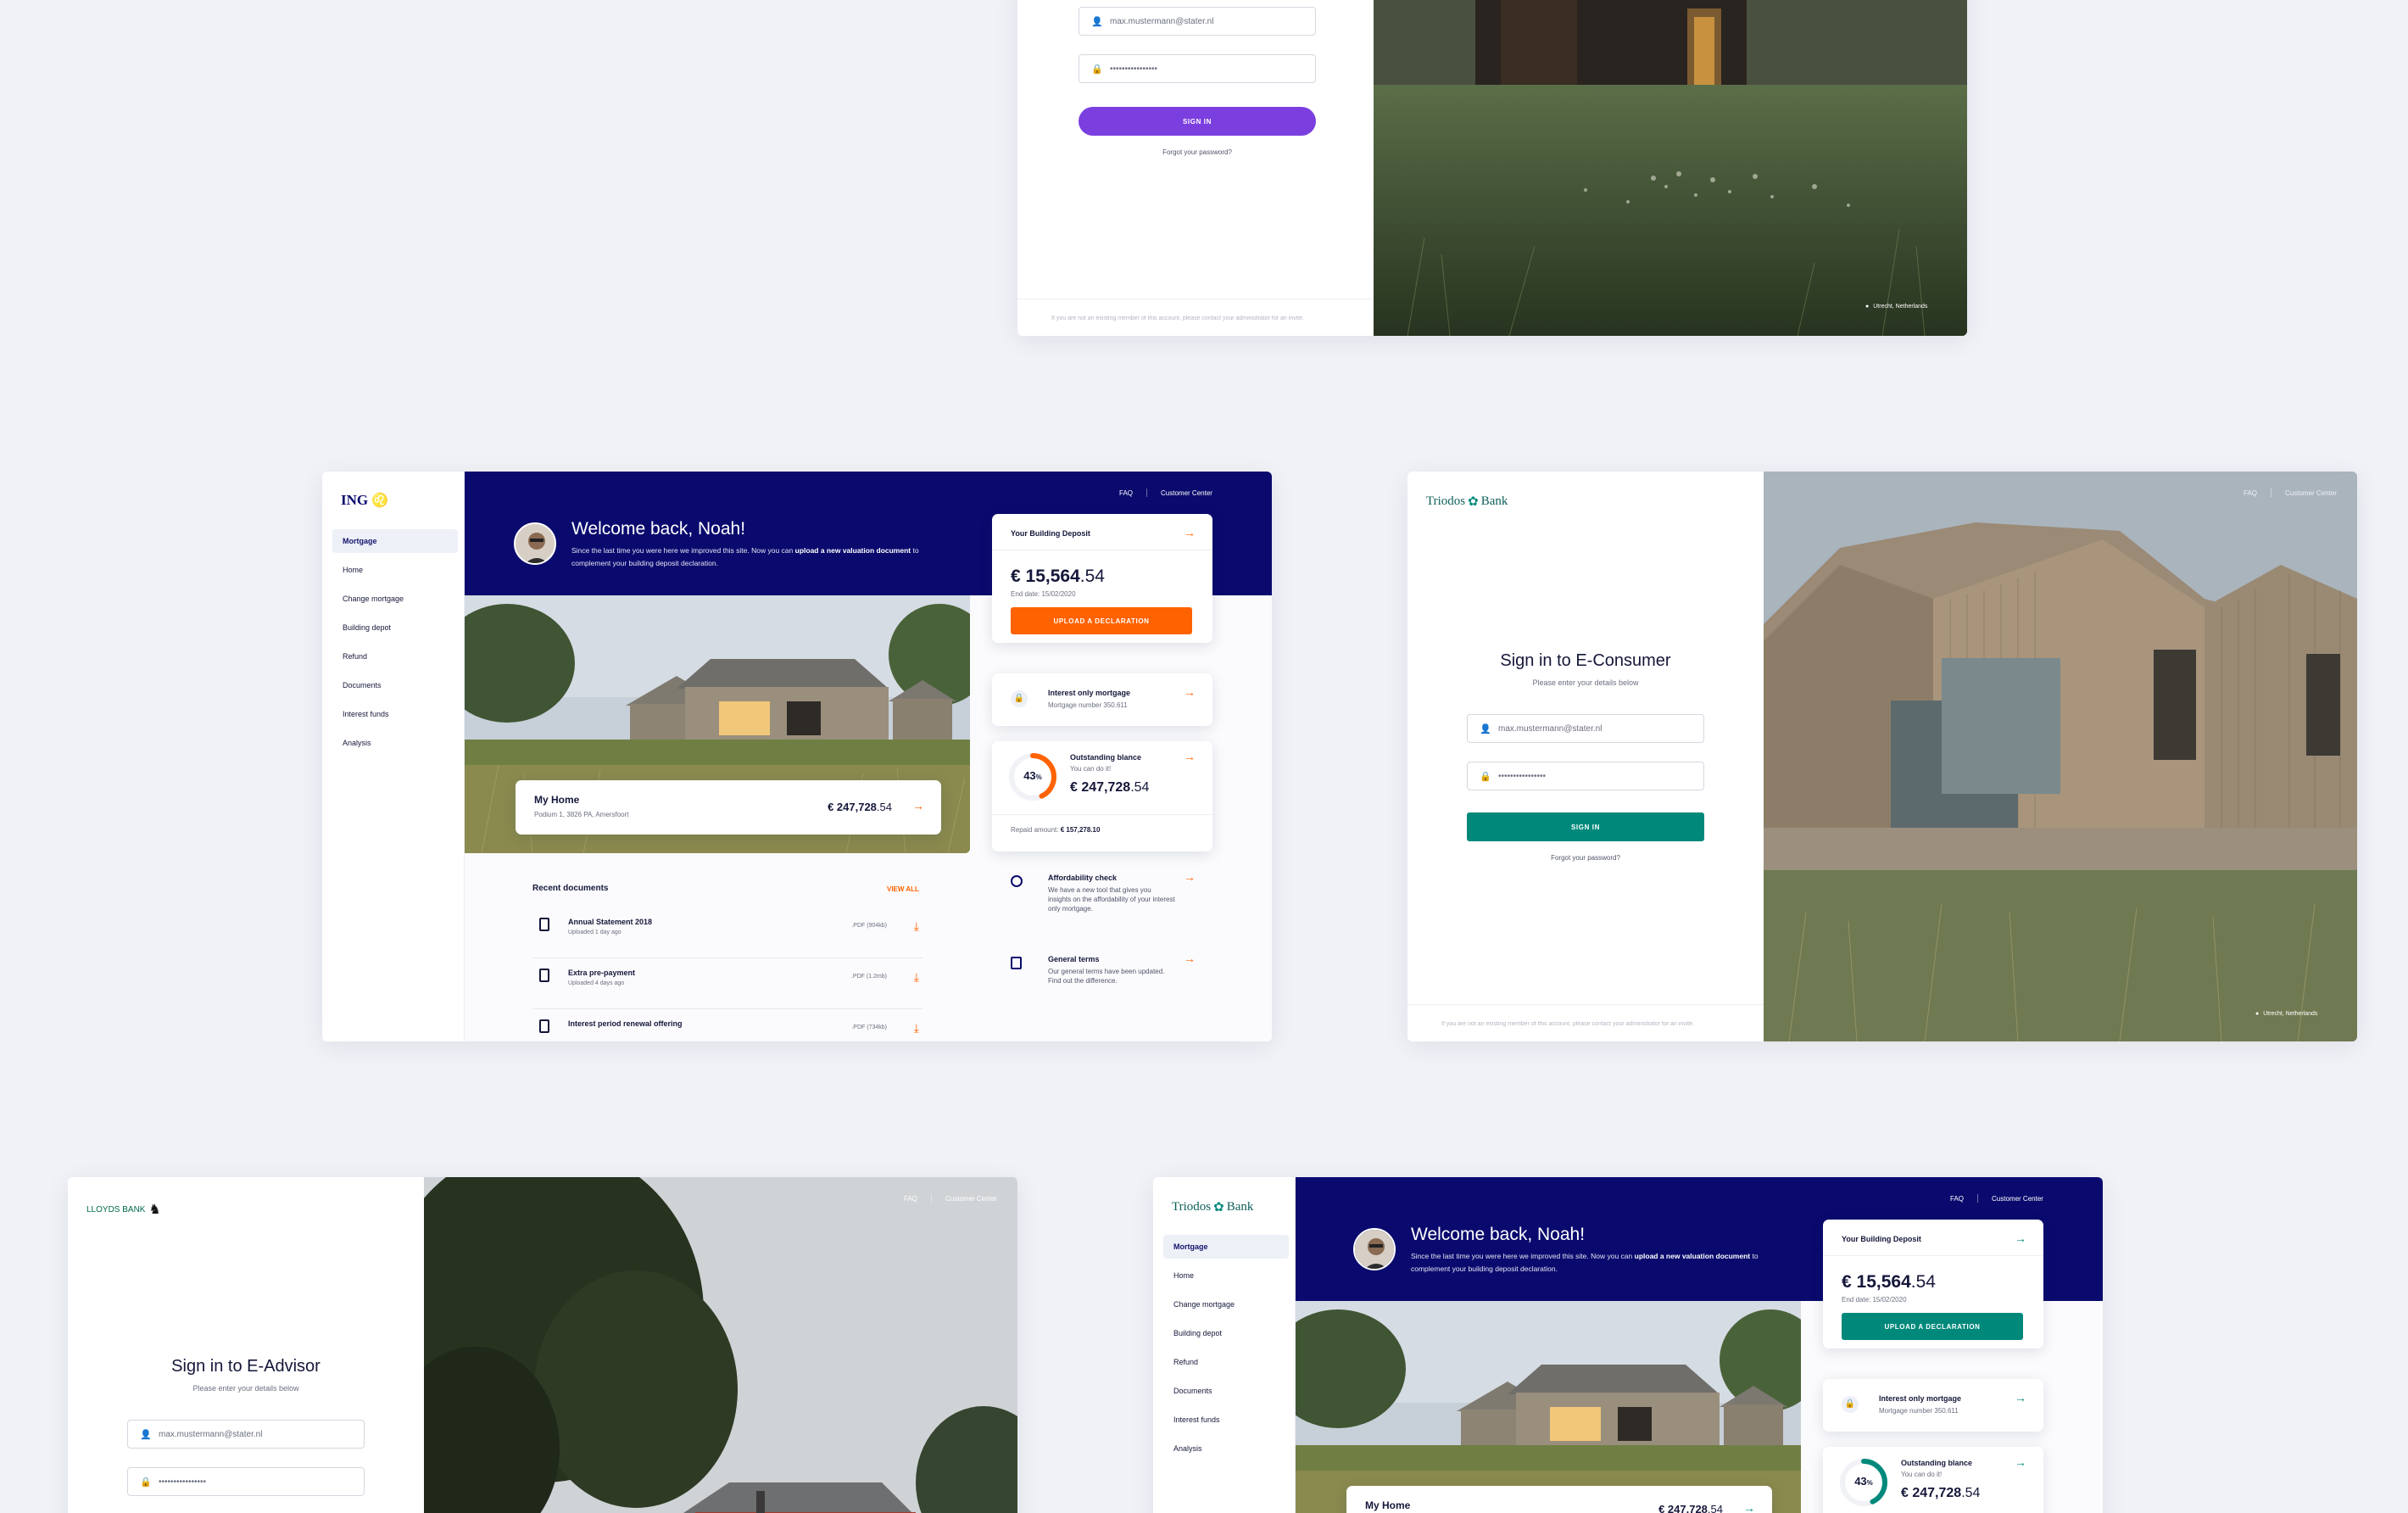 This screenshot has width=2408, height=1513. What do you see at coordinates (868, 977) in the screenshot?
I see `document-size: .PDF (1.2mb)` at bounding box center [868, 977].